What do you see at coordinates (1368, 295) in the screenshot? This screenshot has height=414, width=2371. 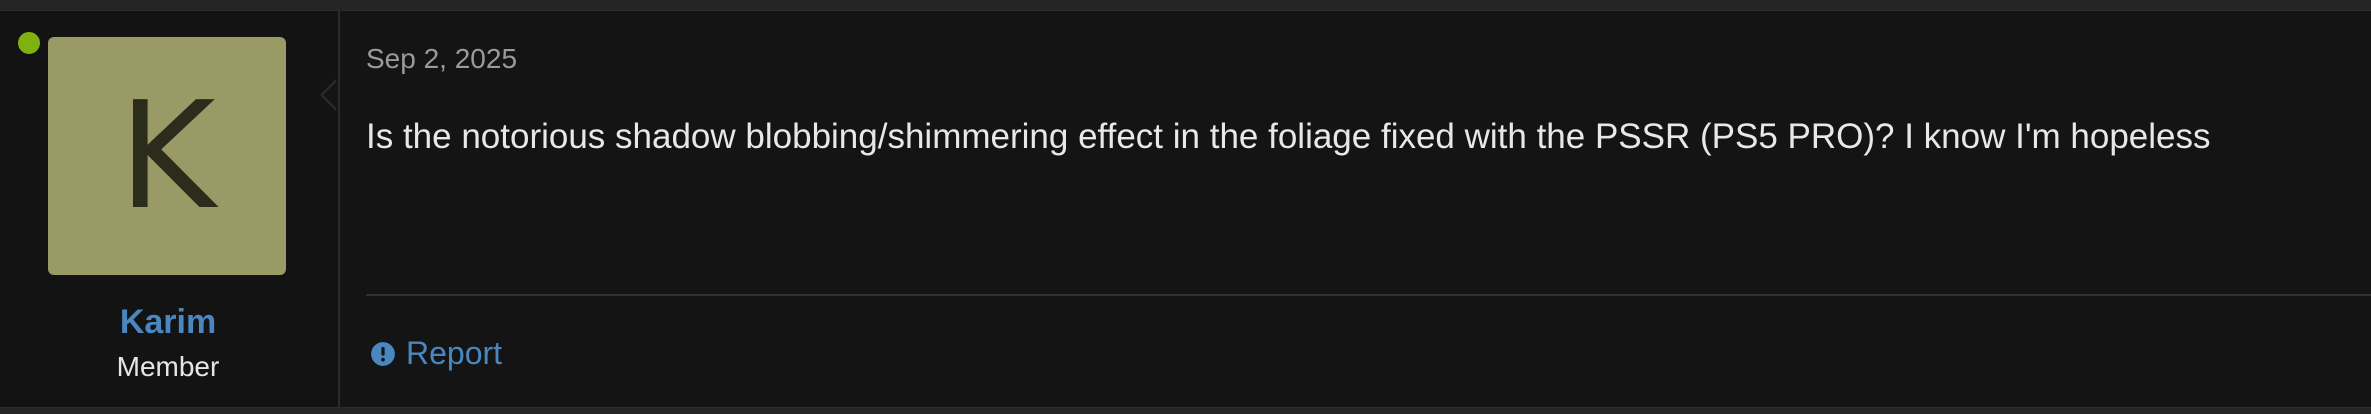 I see `post-footer-divider` at bounding box center [1368, 295].